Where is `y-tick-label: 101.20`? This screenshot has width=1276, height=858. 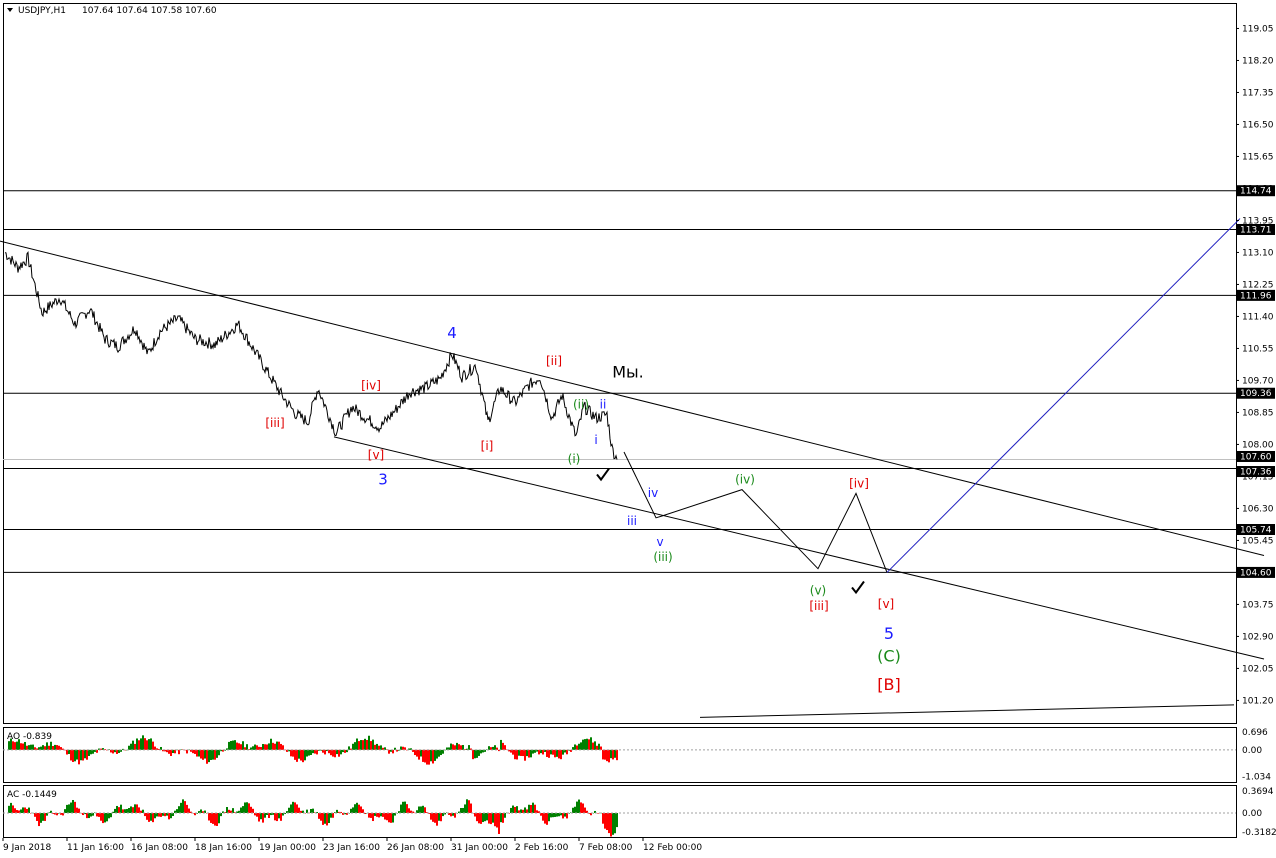
y-tick-label: 101.20 is located at coordinates (1258, 701).